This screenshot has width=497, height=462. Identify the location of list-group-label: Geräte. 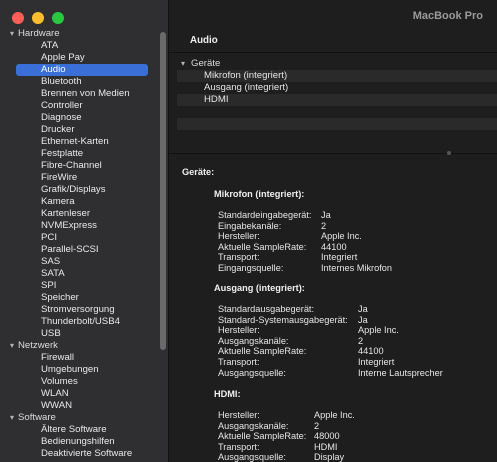
(206, 63).